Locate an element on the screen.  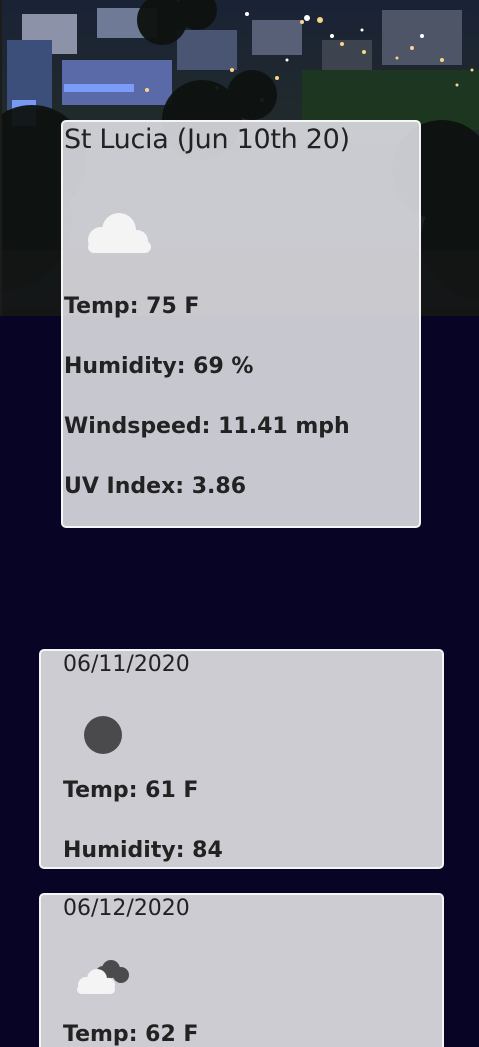
dark-circle-icon is located at coordinates (103, 737).